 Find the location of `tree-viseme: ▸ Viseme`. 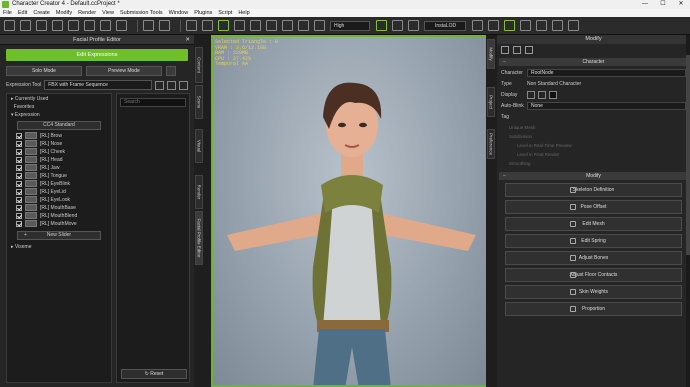

tree-viseme: ▸ Viseme is located at coordinates (59, 247).